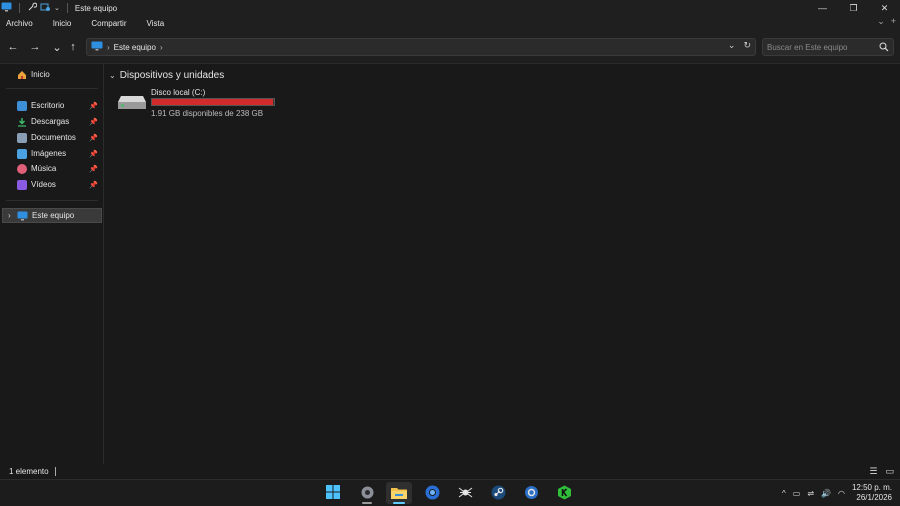  I want to click on breadcrumb-este-equipo: Este equipo, so click(135, 47).